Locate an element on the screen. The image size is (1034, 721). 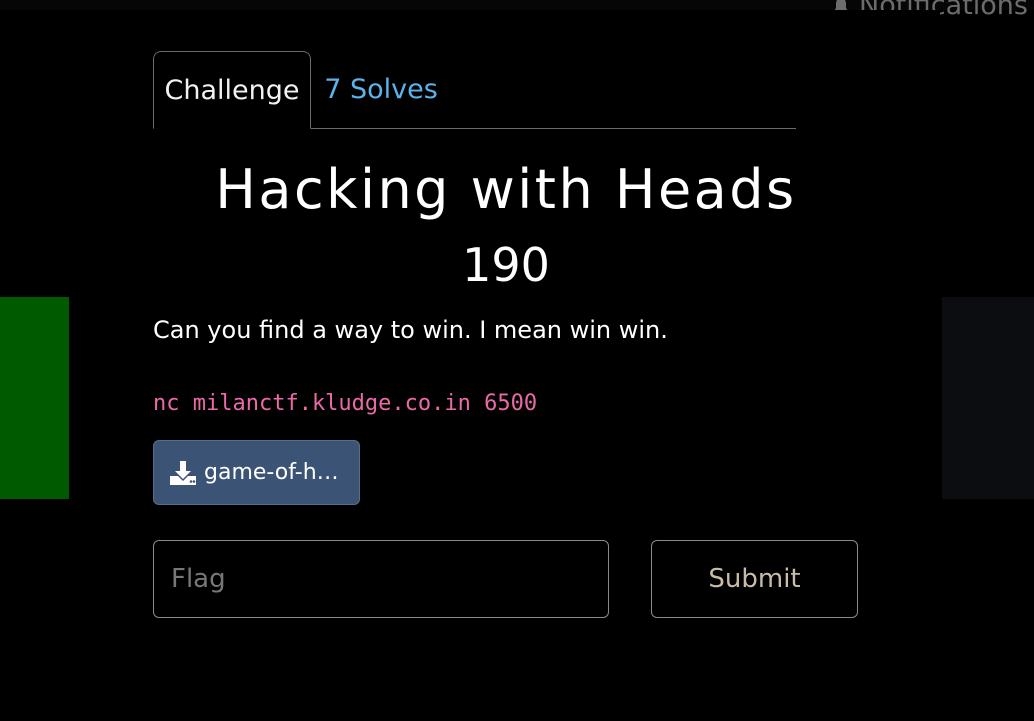
challenge-tabs: Challenge 7 Solves is located at coordinates (474, 90).